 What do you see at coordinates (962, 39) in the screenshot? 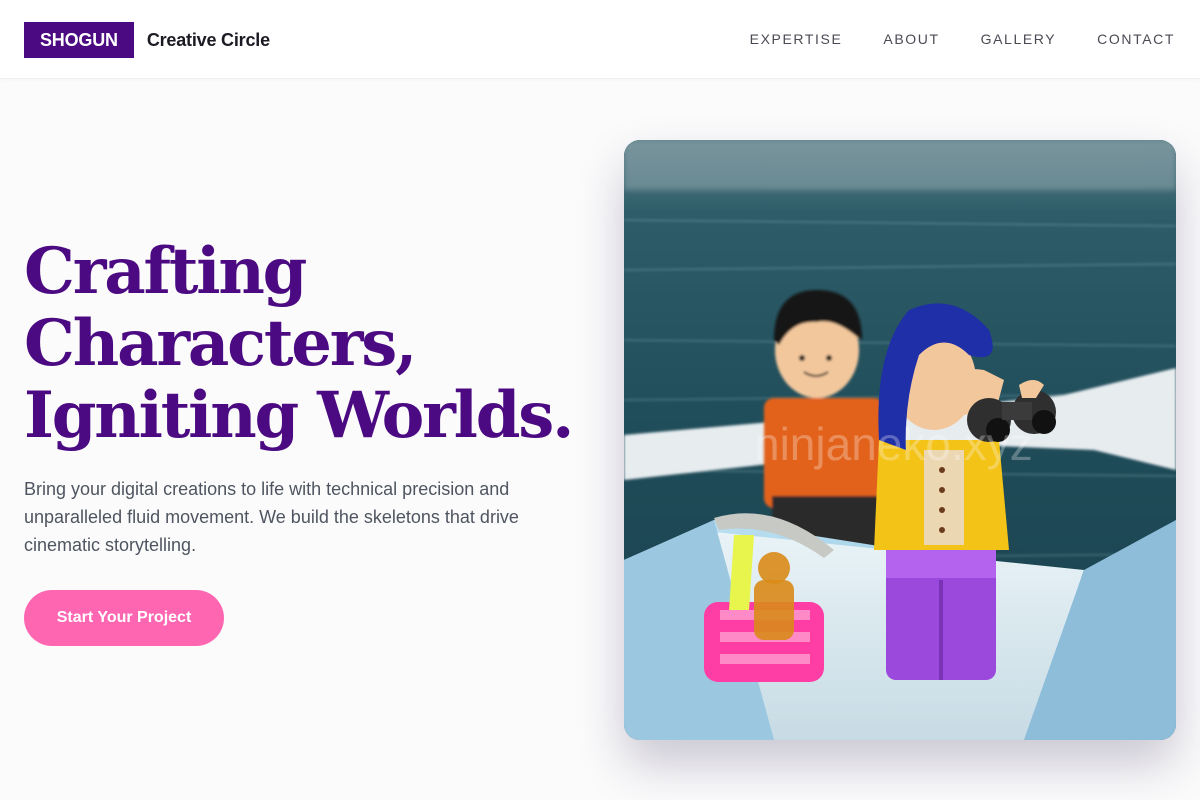
I see `main-nav: EXPERTISE ABOUT GALLERY CONTACT` at bounding box center [962, 39].